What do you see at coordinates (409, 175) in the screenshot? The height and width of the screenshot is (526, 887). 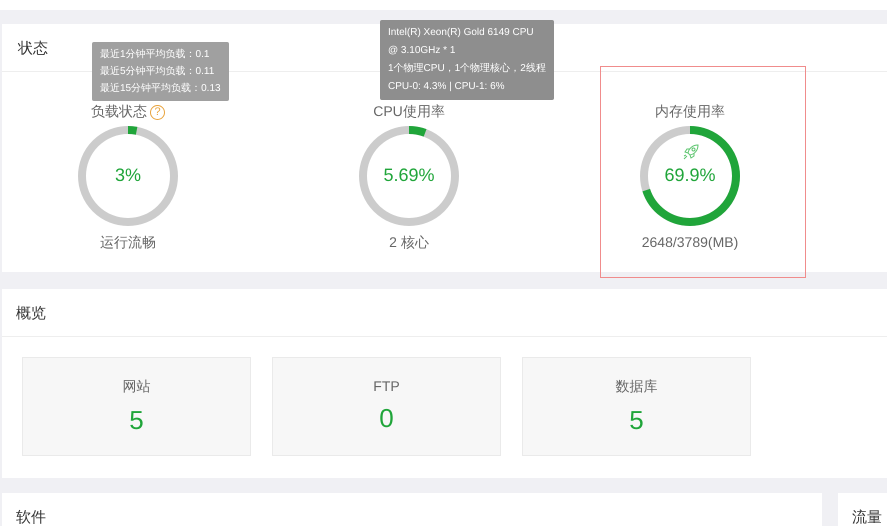 I see `gauge-value: 5.69%` at bounding box center [409, 175].